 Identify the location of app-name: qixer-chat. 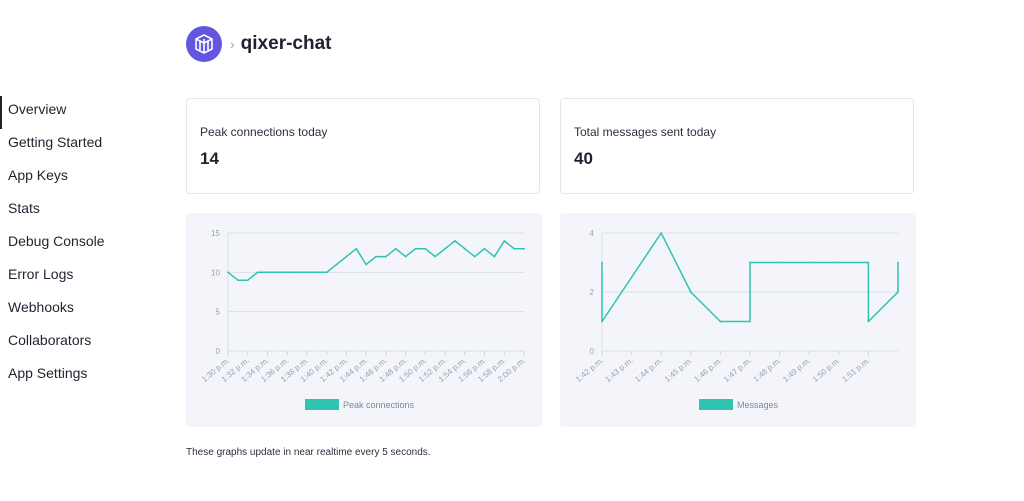
(286, 44).